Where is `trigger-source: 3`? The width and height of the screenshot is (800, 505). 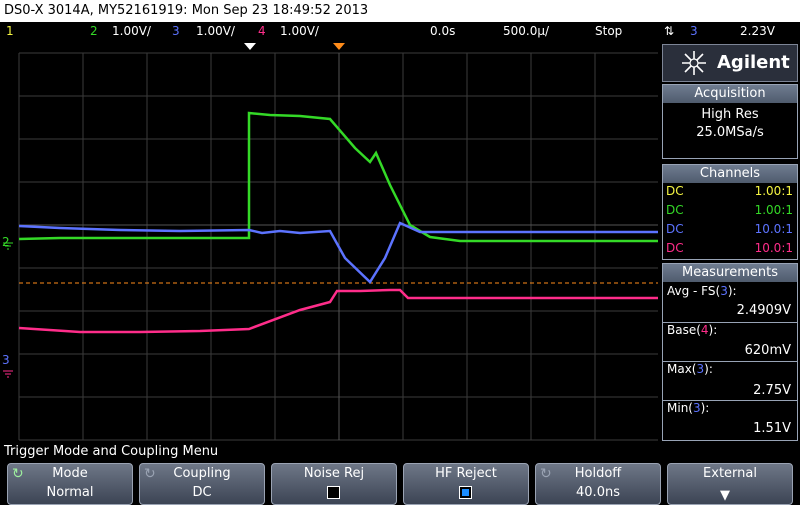 trigger-source: 3 is located at coordinates (694, 31).